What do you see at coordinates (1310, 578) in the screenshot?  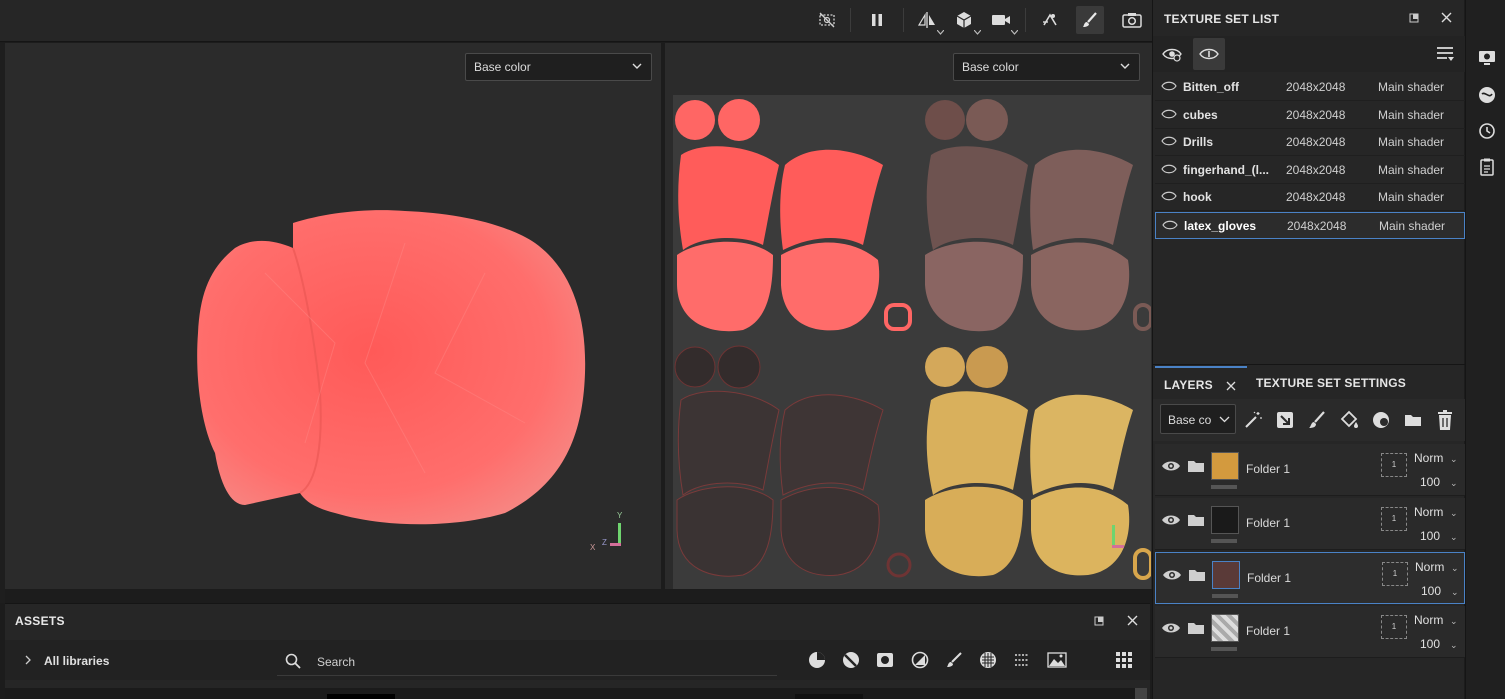 I see `layer-row-selected: Folder 1 1 Norm ⌄ 100 ⌄` at bounding box center [1310, 578].